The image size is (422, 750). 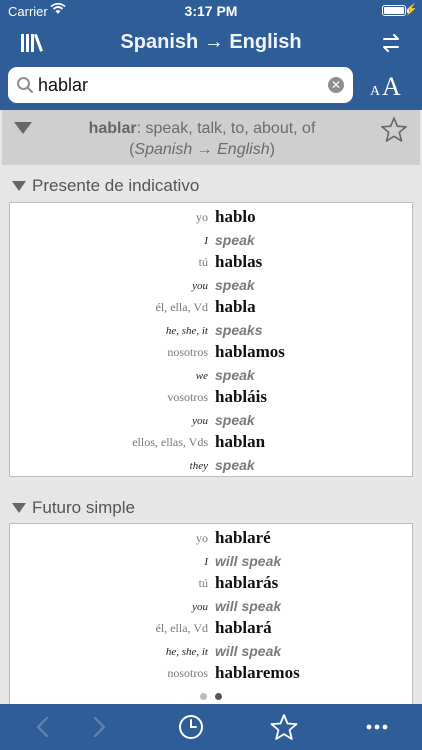 What do you see at coordinates (211, 696) in the screenshot?
I see `page-control` at bounding box center [211, 696].